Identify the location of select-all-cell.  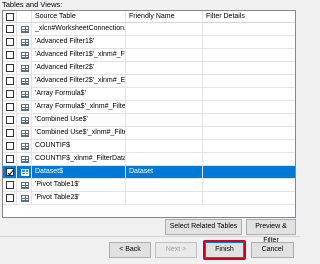
(10, 16).